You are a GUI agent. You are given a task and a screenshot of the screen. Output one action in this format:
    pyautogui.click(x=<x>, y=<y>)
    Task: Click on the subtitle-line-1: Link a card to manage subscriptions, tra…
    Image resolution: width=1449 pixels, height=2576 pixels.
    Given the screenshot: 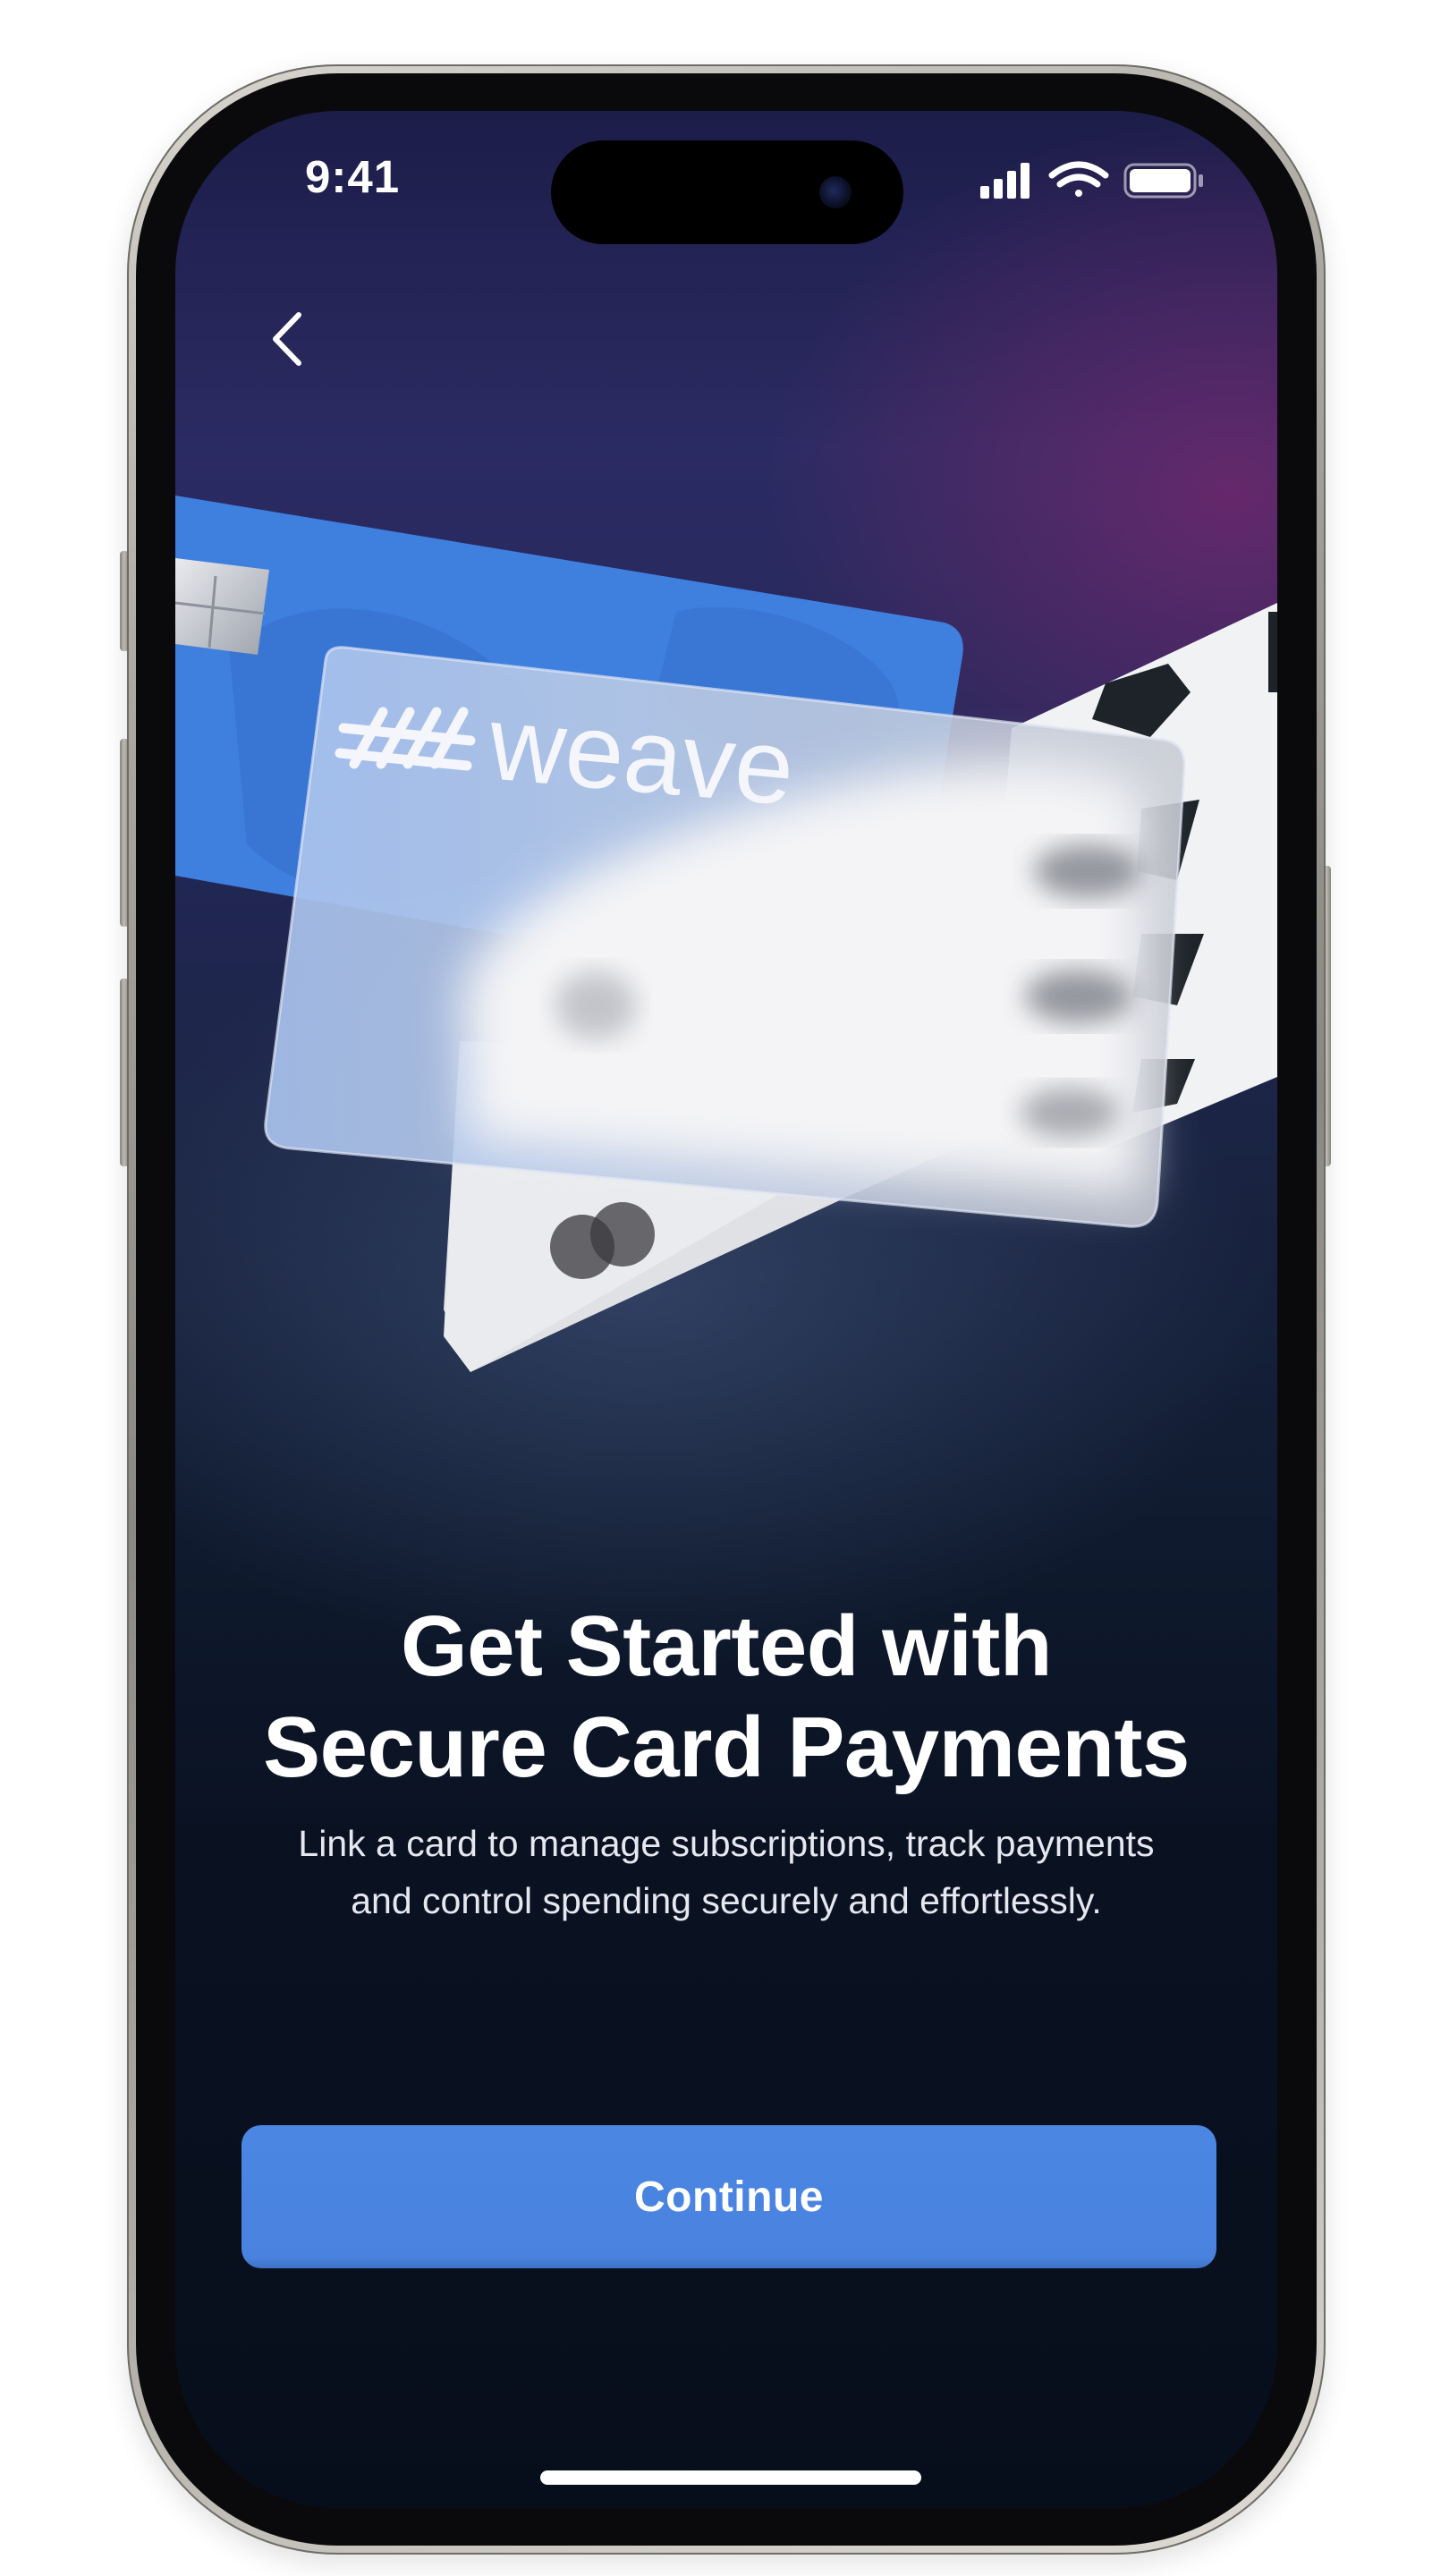 What is the action you would take?
    pyautogui.click(x=726, y=1843)
    